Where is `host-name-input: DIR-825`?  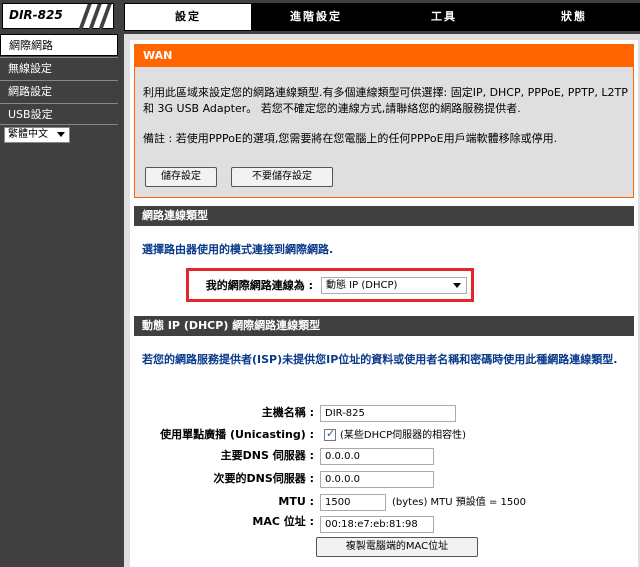 host-name-input: DIR-825 is located at coordinates (388, 413).